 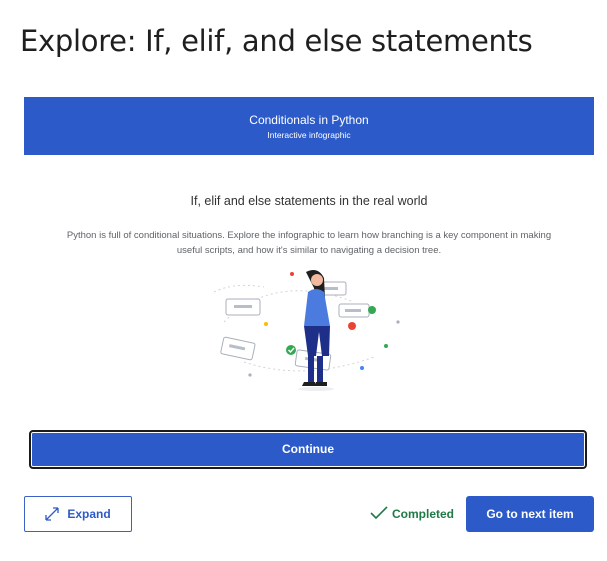 I want to click on completed-status: Completed, so click(x=412, y=514).